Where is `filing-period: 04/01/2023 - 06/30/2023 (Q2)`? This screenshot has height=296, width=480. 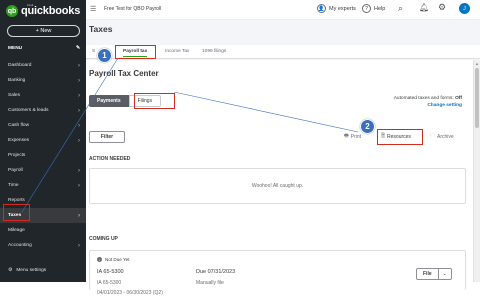 filing-period: 04/01/2023 - 06/30/2023 (Q2) is located at coordinates (130, 293).